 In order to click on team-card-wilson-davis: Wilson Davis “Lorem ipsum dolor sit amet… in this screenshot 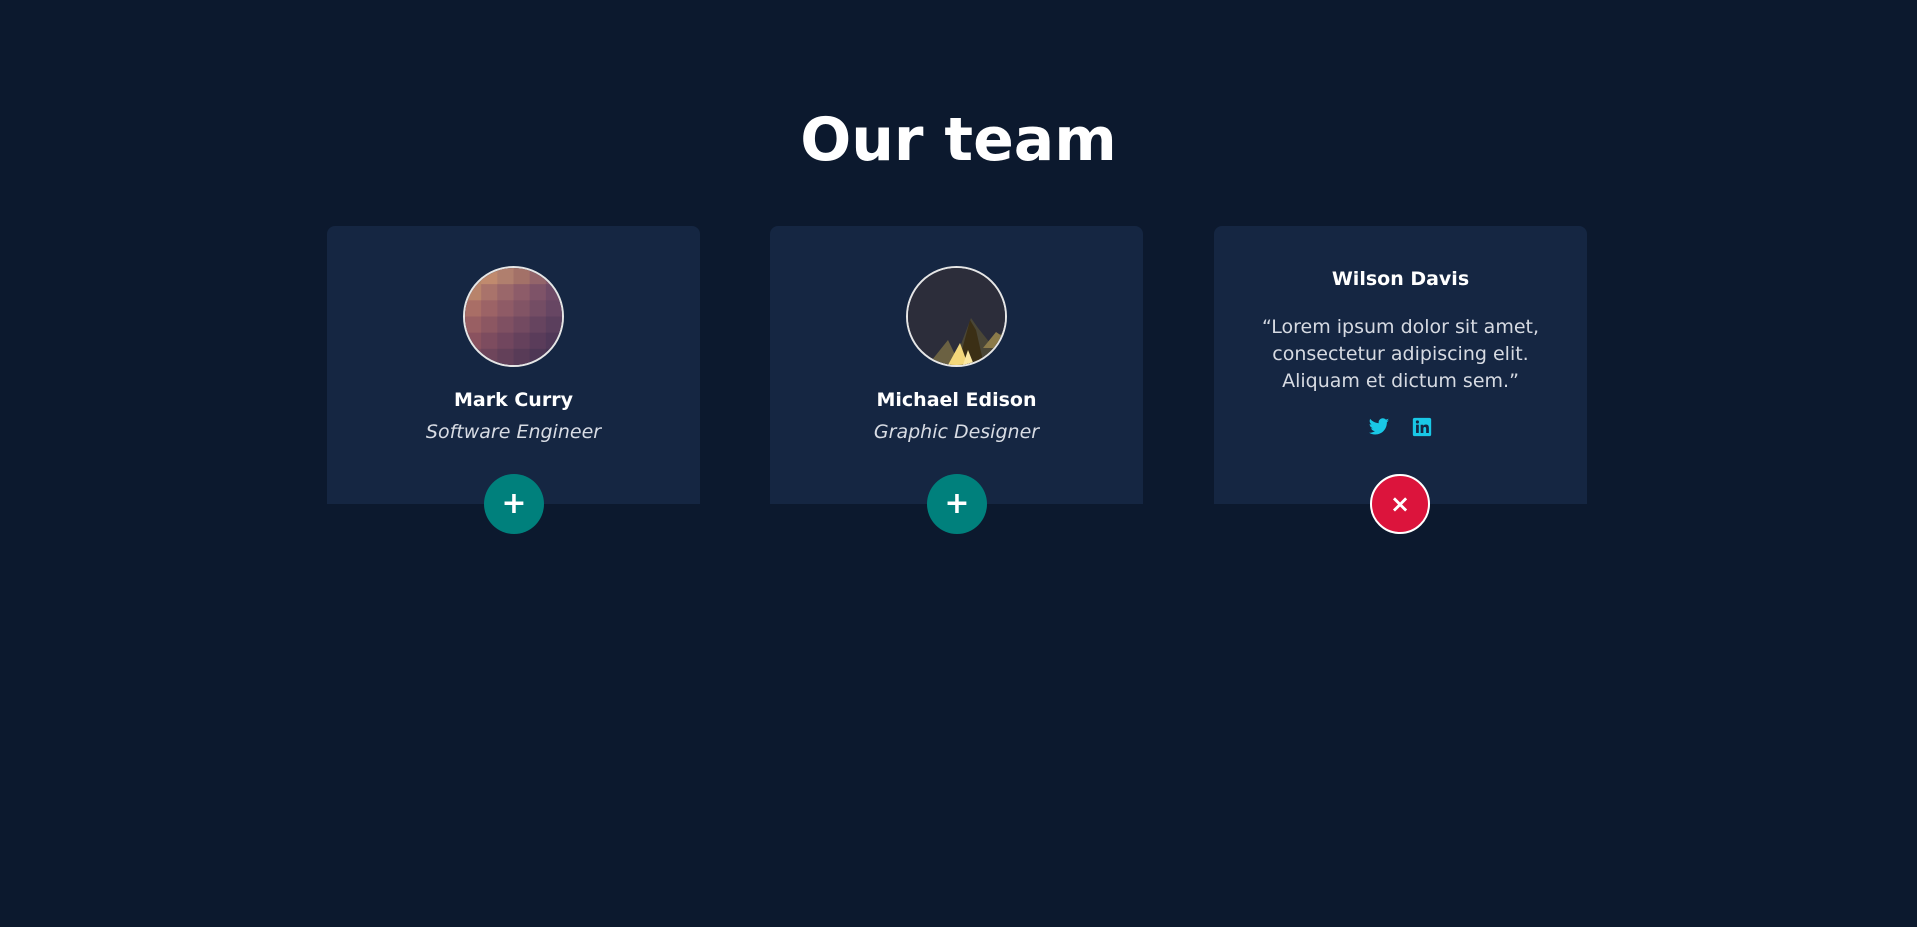, I will do `click(1400, 365)`.